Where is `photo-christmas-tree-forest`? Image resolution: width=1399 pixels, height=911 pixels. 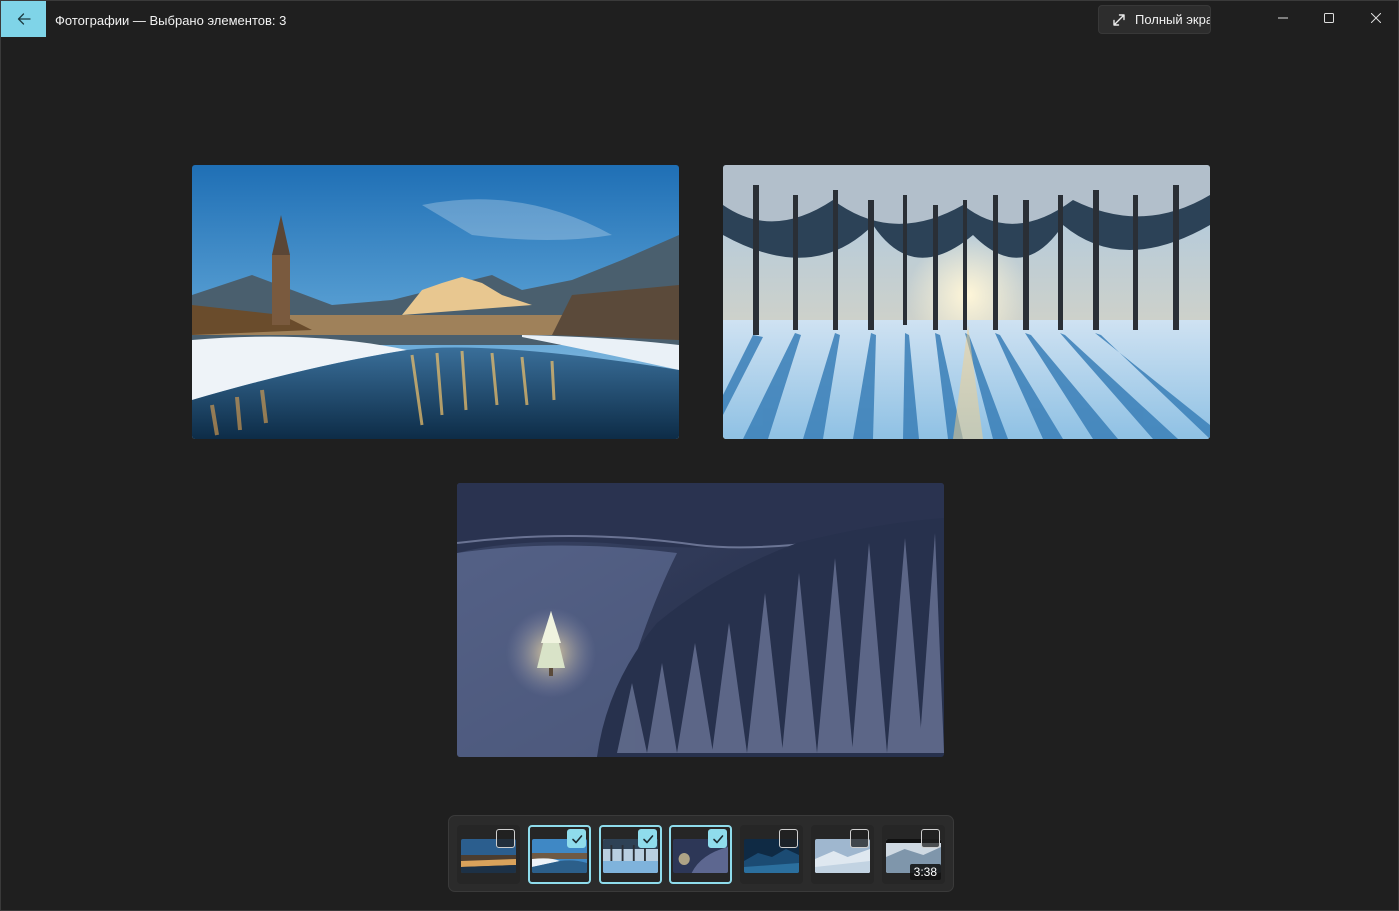
photo-christmas-tree-forest is located at coordinates (700, 620).